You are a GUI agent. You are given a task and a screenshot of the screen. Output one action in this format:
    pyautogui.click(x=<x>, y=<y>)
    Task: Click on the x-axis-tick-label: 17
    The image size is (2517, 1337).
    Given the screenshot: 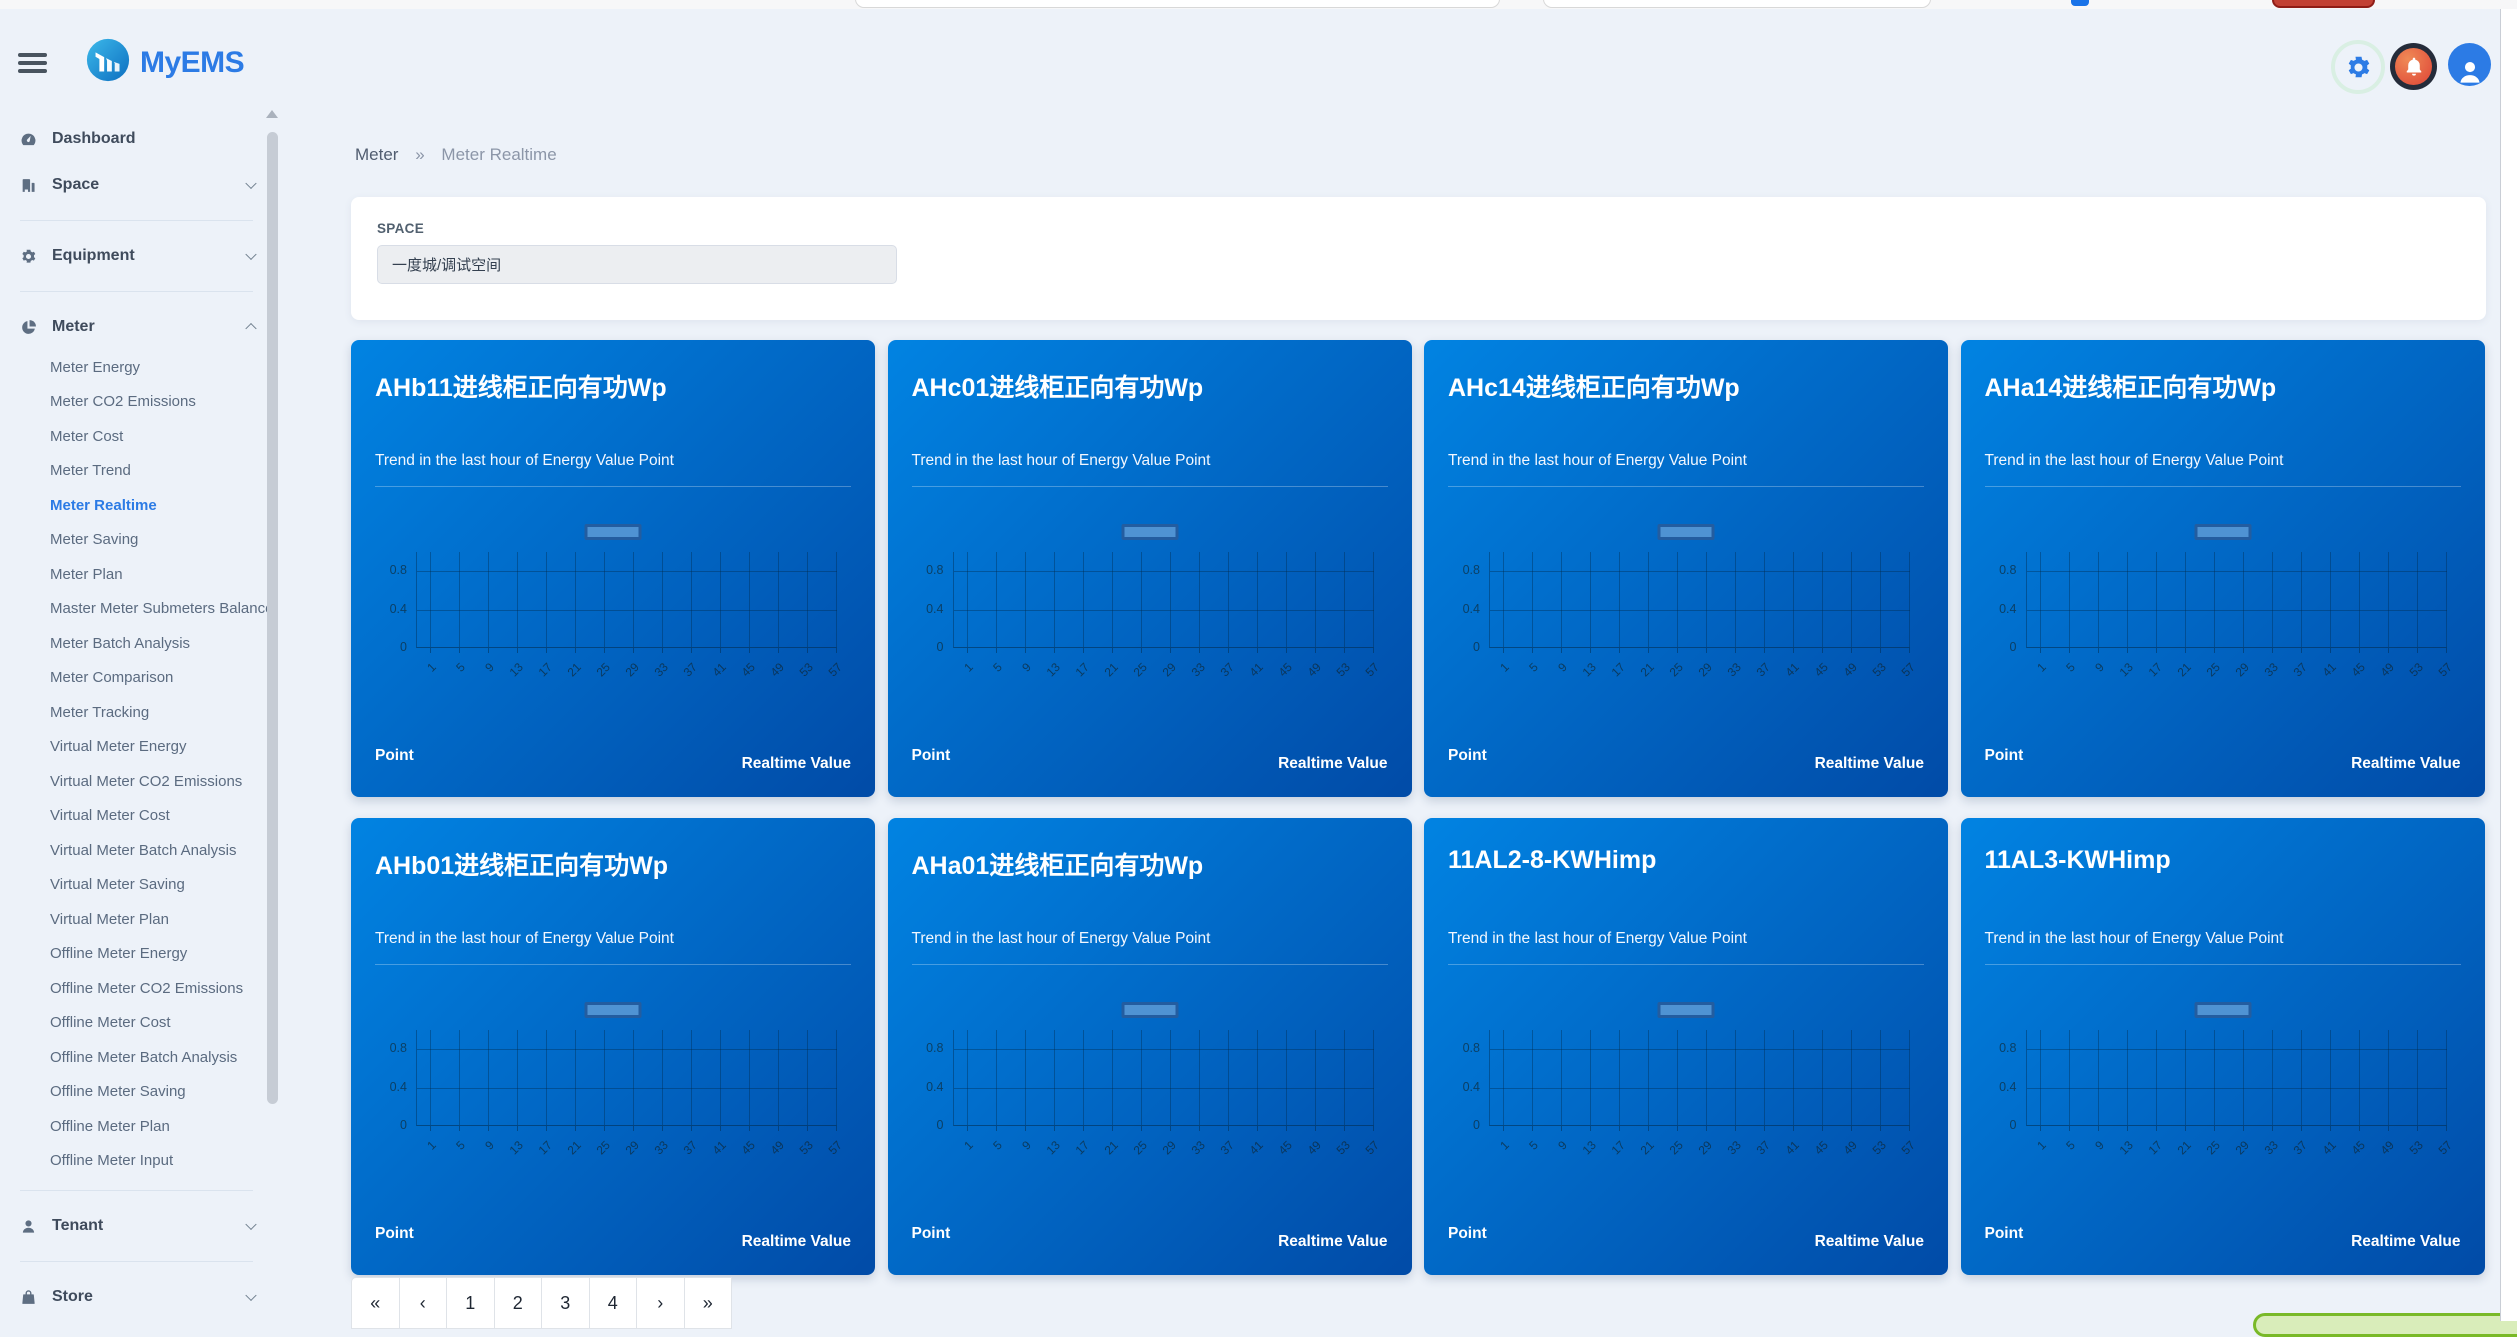 What is the action you would take?
    pyautogui.click(x=1082, y=1148)
    